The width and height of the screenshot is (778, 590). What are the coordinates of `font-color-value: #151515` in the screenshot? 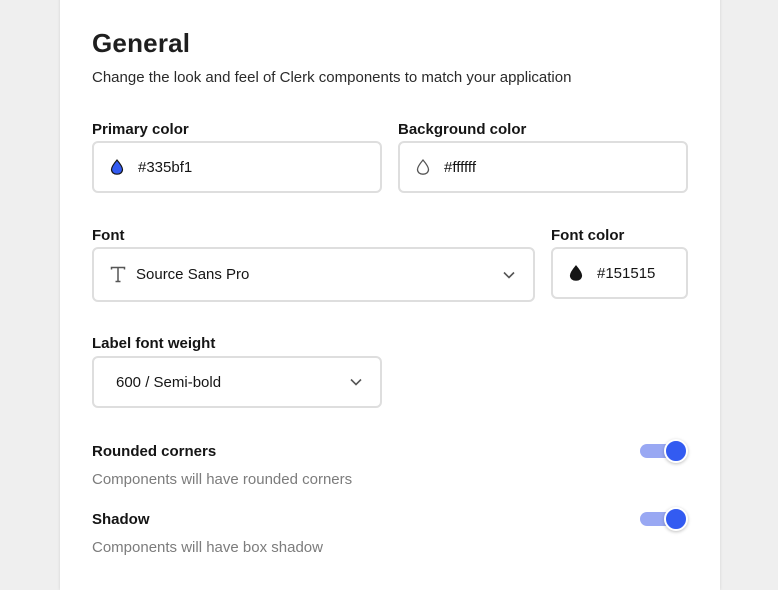 It's located at (626, 273).